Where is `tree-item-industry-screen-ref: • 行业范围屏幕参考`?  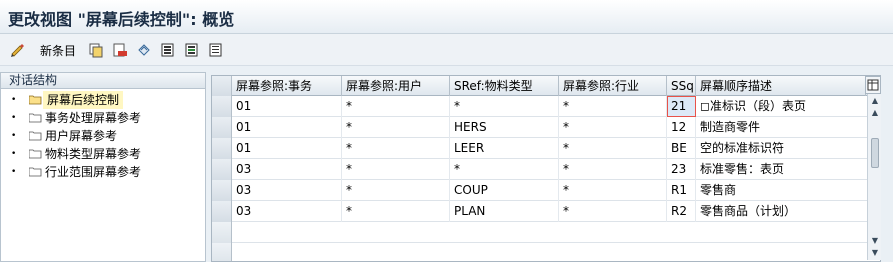 tree-item-industry-screen-ref: • 行业范围屏幕参考 is located at coordinates (108, 172).